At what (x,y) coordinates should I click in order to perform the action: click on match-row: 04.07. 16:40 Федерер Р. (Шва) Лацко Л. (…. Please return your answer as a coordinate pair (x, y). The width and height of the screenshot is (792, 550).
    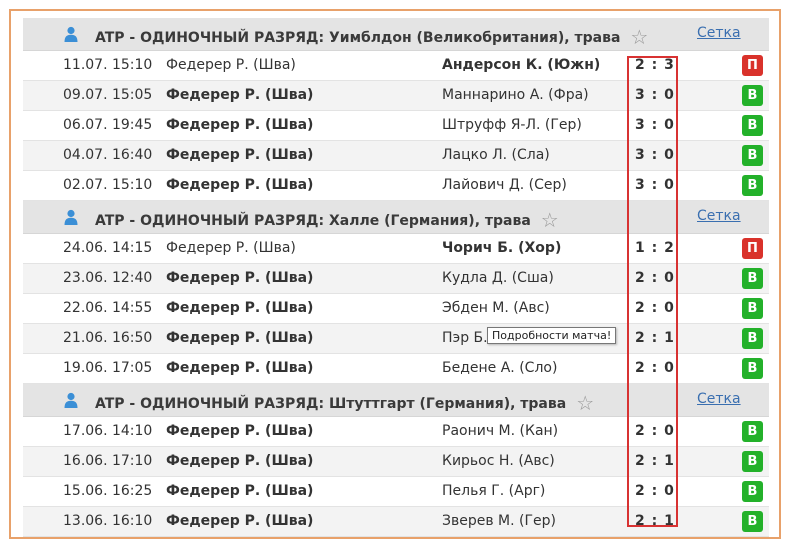
    Looking at the image, I should click on (396, 156).